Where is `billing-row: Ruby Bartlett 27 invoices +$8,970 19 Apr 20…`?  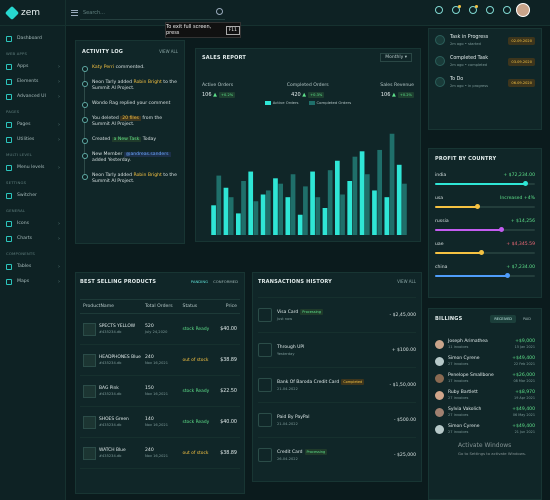
billing-row: Ruby Bartlett 27 invoices +$8,970 19 Apr 20… is located at coordinates (485, 395).